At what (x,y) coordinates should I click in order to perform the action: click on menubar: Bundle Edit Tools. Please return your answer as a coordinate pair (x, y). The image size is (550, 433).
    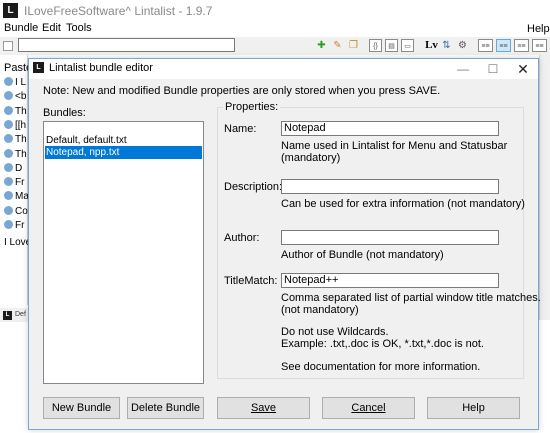
    Looking at the image, I should click on (275, 29).